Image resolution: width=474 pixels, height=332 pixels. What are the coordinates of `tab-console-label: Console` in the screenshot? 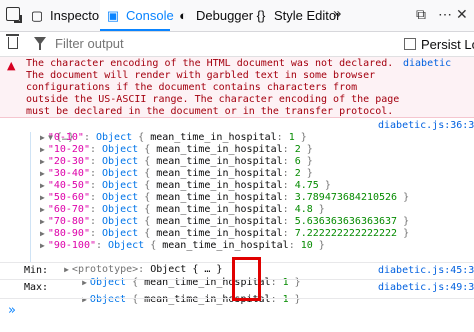 It's located at (150, 15).